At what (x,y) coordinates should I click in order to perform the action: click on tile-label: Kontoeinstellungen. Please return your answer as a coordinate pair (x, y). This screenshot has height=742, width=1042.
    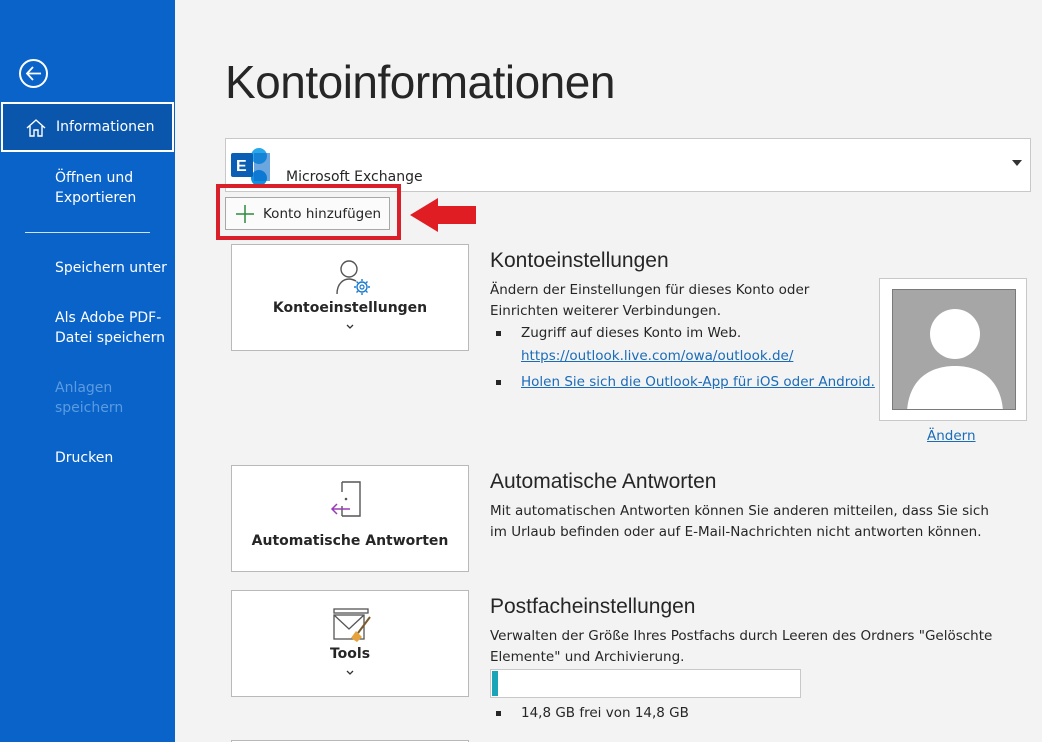
    Looking at the image, I should click on (350, 308).